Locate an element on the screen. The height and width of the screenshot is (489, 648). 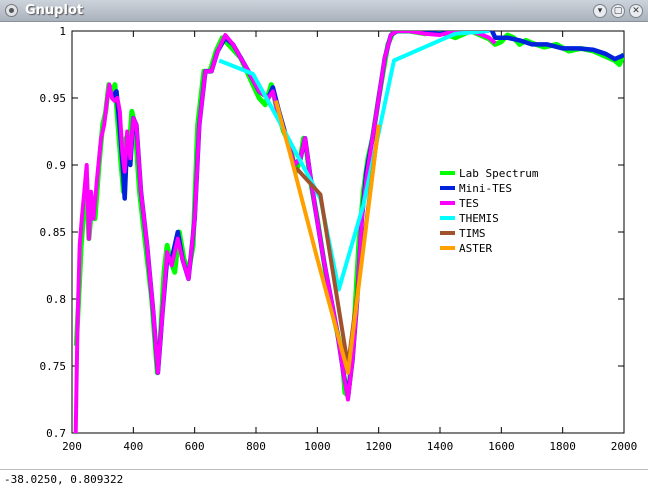
maximize-icon: ▢ is located at coordinates (618, 11).